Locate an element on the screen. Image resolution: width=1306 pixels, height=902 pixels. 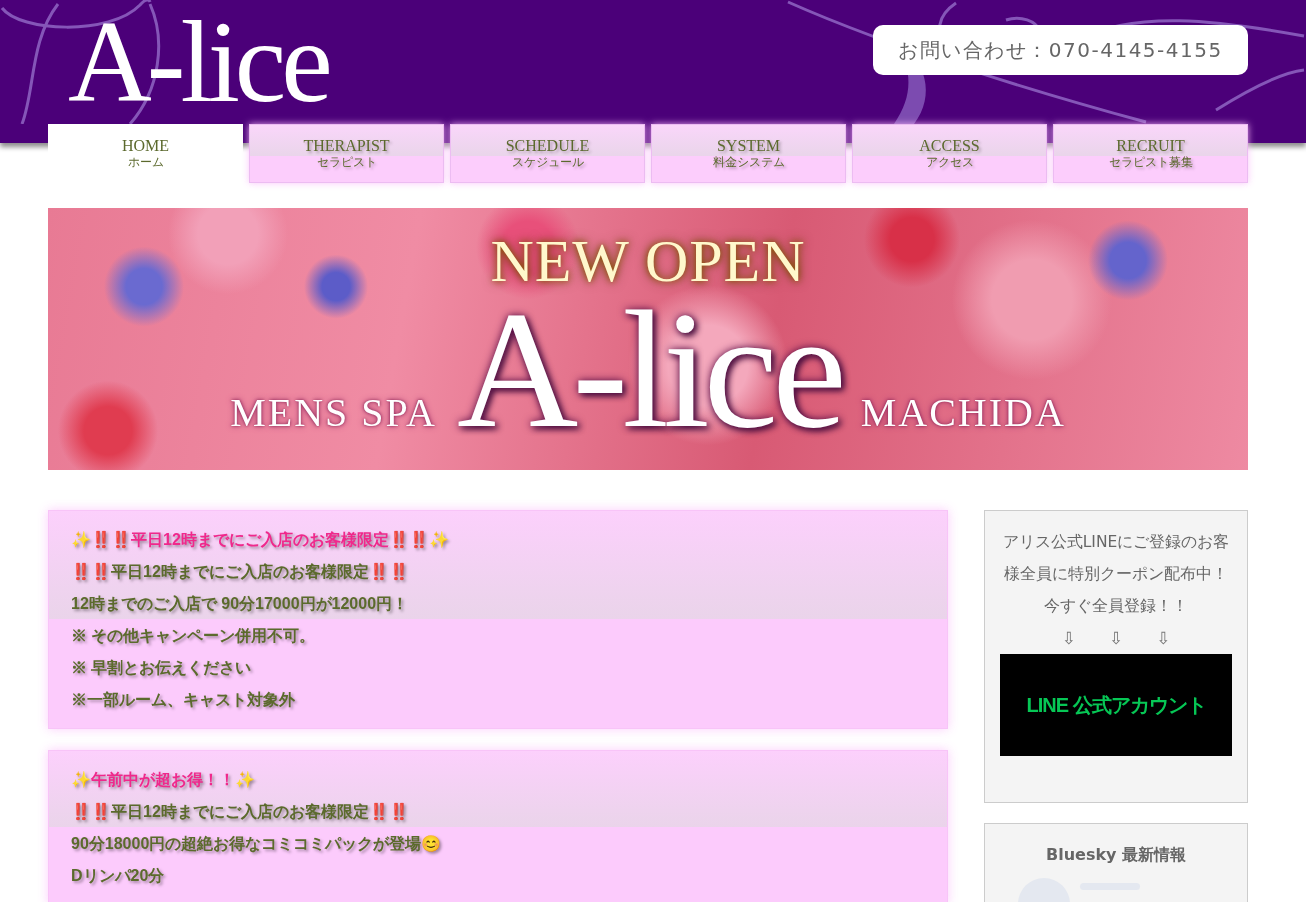
banner-subtitle: MENS SPA is located at coordinates (333, 412).